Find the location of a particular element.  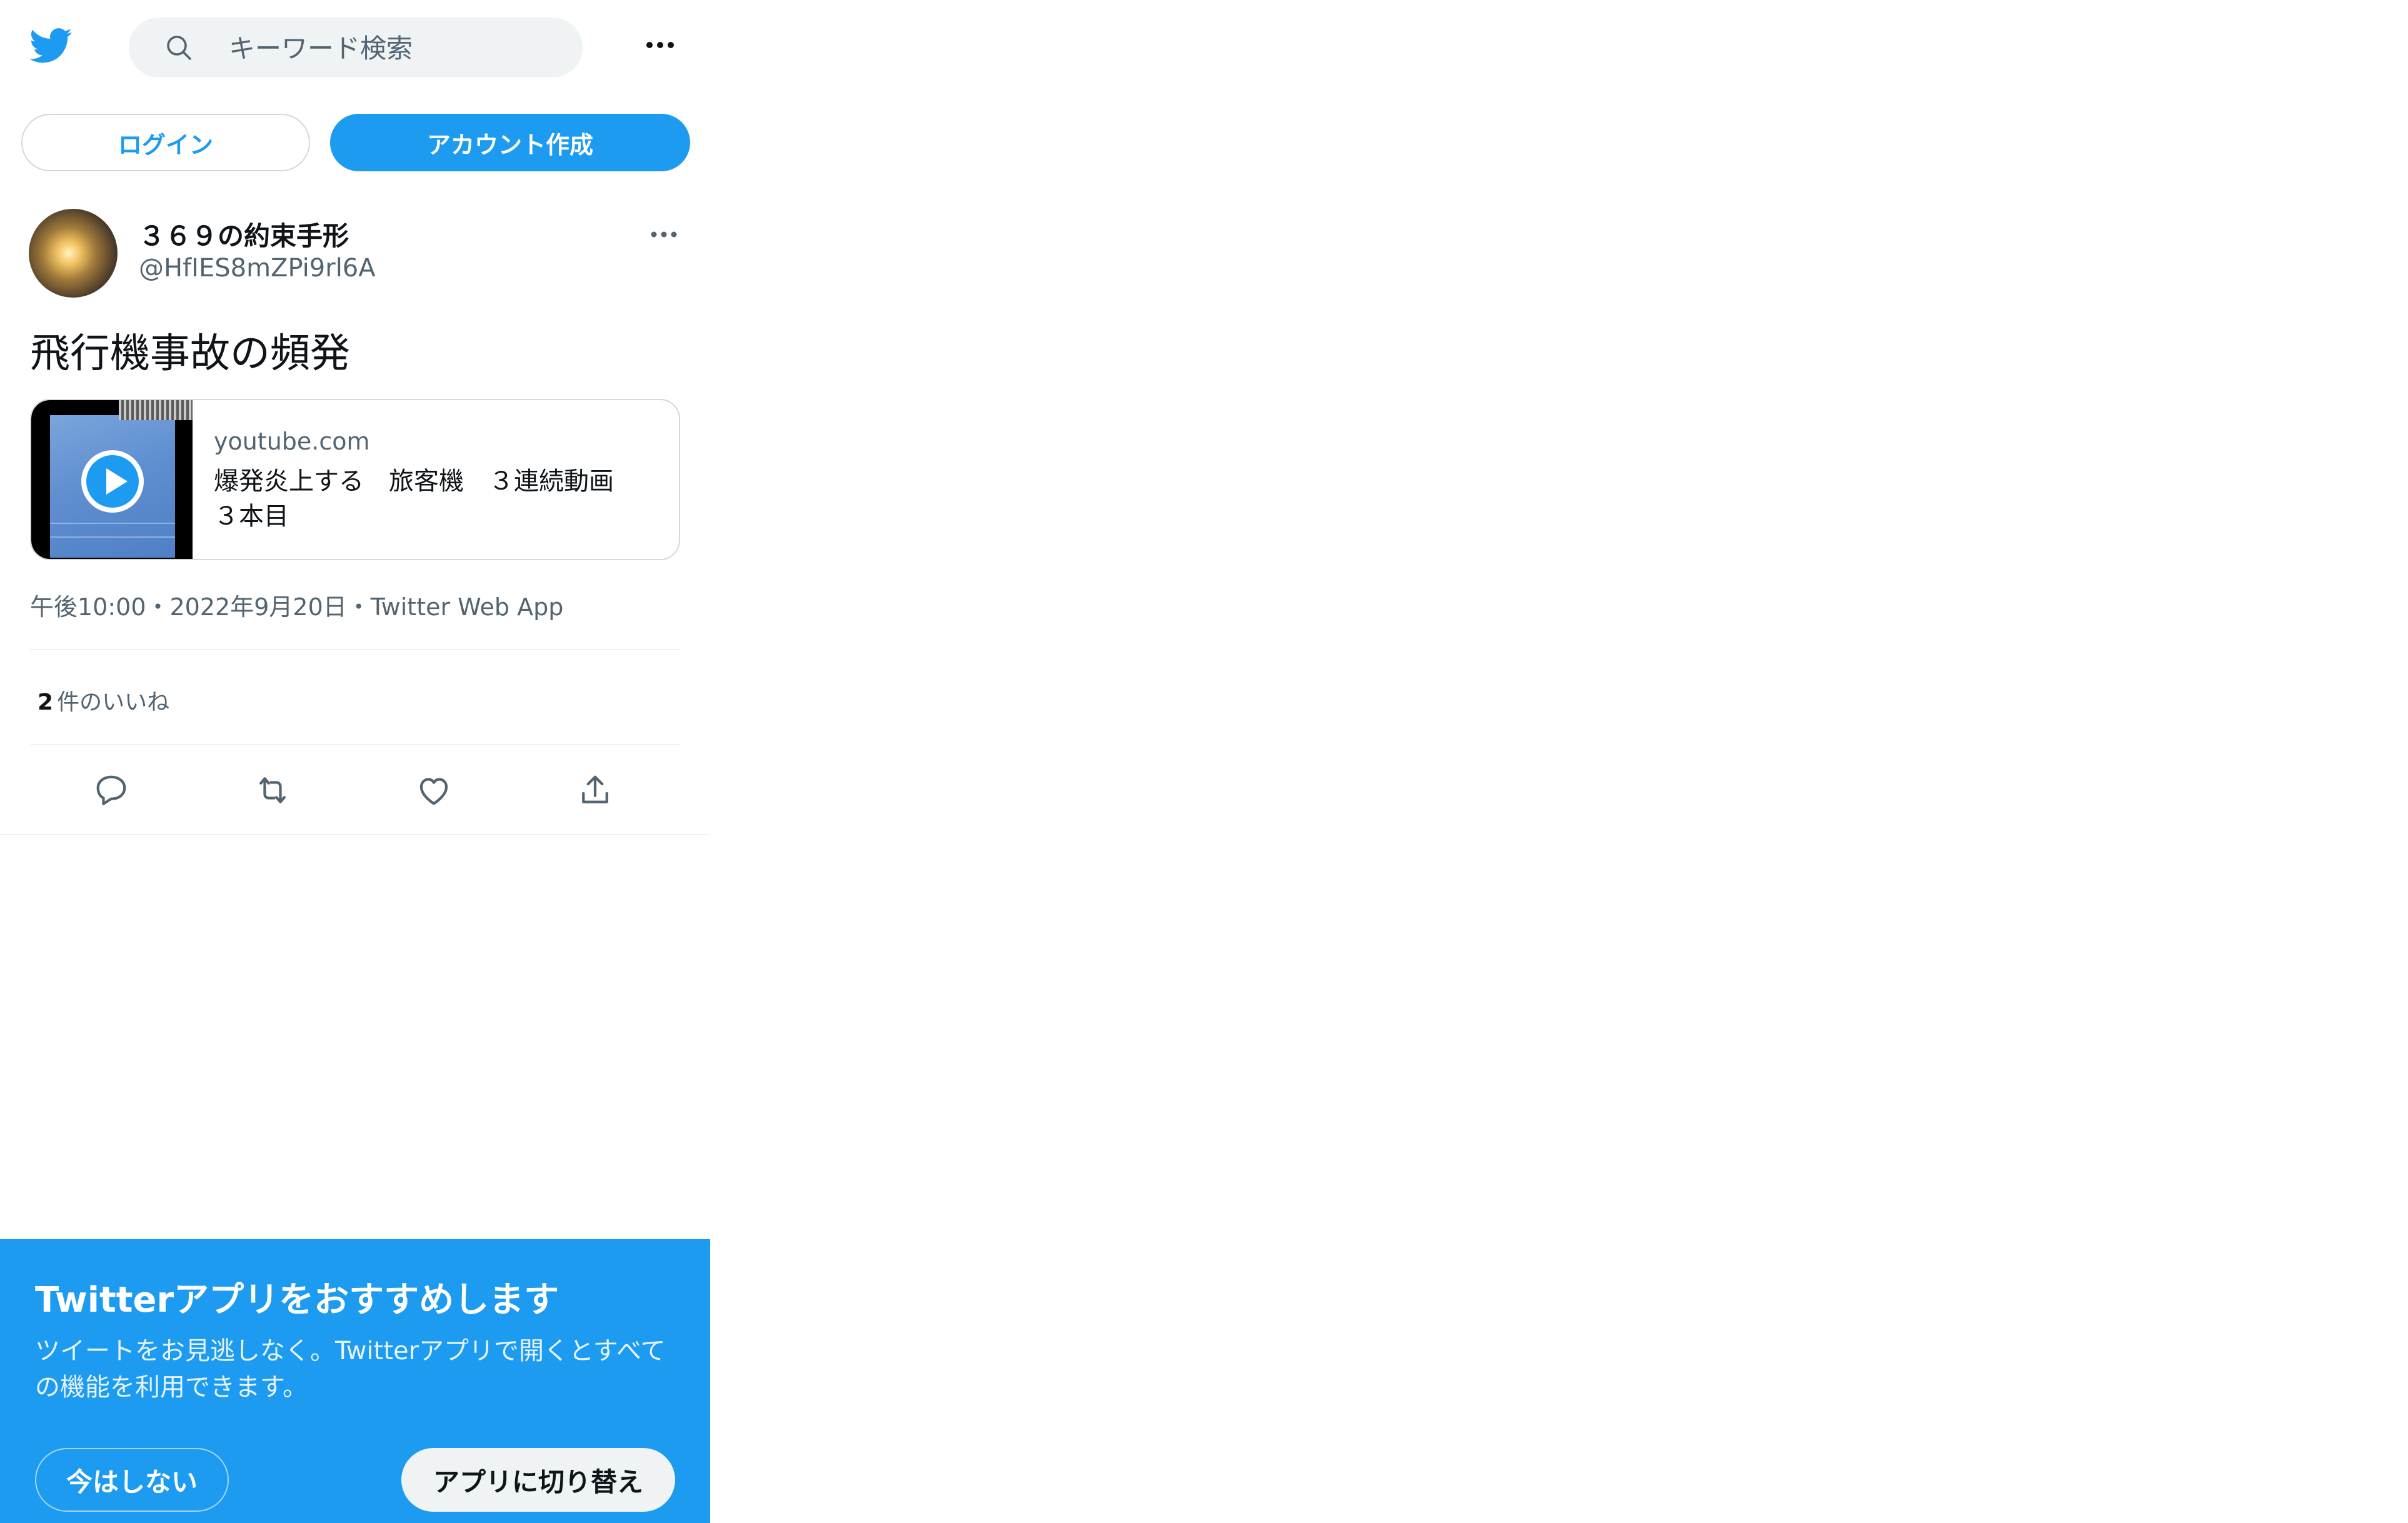

avatar is located at coordinates (73, 253).